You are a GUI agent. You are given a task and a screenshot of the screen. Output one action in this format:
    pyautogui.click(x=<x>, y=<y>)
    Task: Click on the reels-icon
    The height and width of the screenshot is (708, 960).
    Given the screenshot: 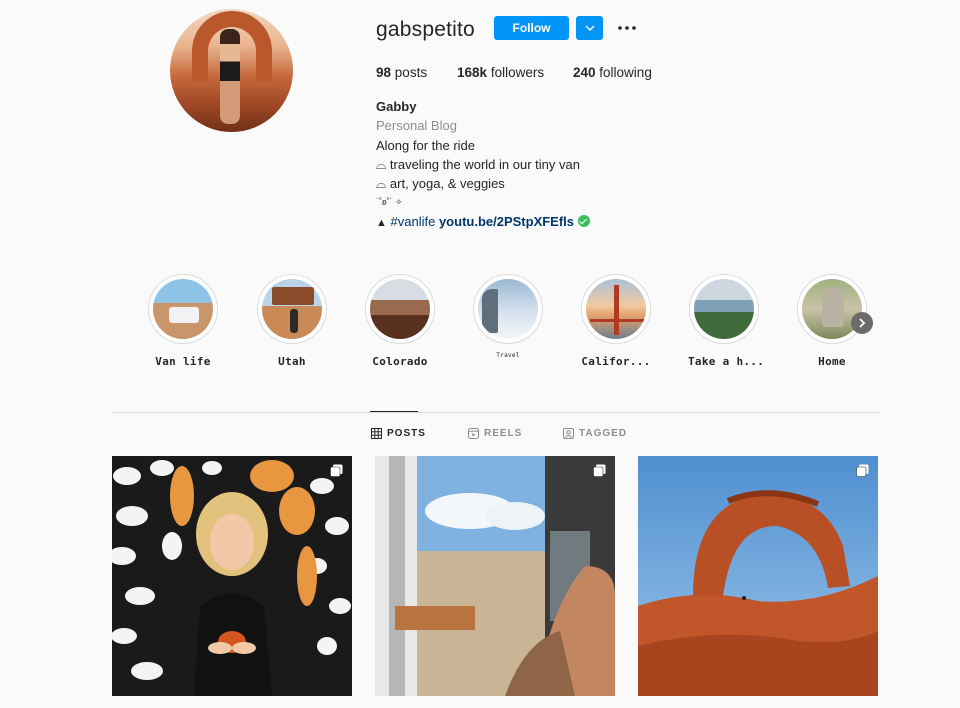 What is the action you would take?
    pyautogui.click(x=473, y=433)
    